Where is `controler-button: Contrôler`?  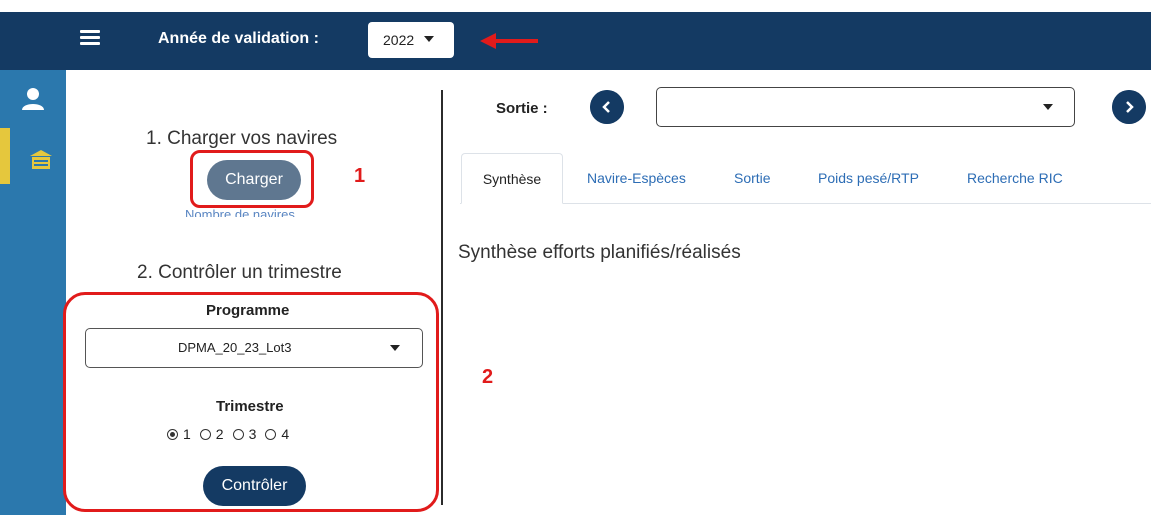 controler-button: Contrôler is located at coordinates (254, 486).